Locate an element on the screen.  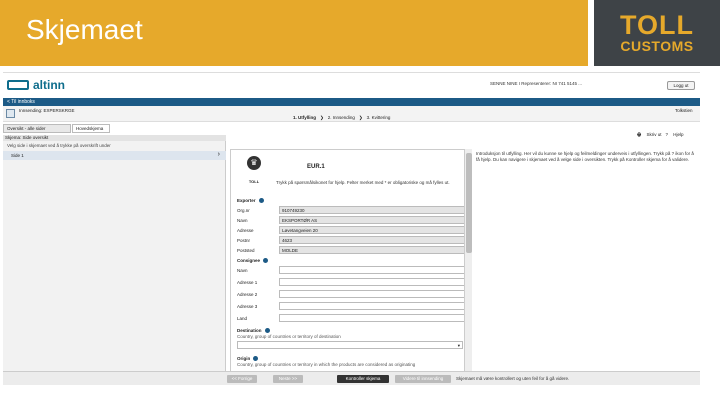
altinn-brand: altinn is located at coordinates (49, 85).